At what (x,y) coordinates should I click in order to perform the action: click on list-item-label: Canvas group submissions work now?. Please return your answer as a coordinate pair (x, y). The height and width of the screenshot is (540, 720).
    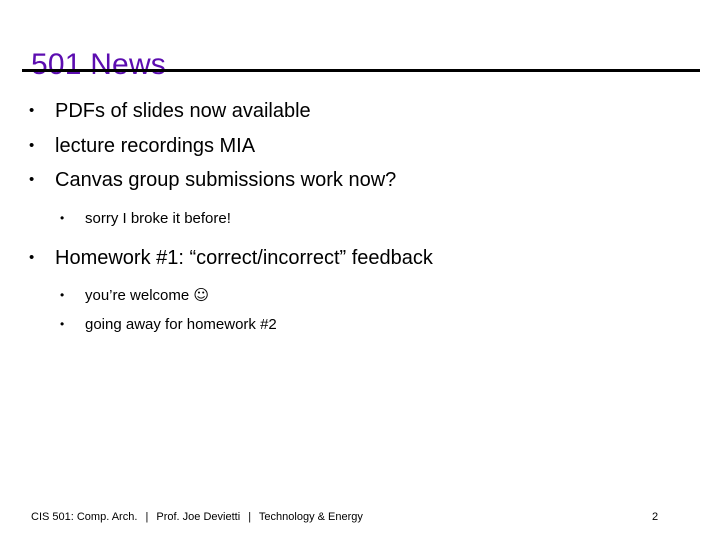
    Looking at the image, I should click on (226, 180).